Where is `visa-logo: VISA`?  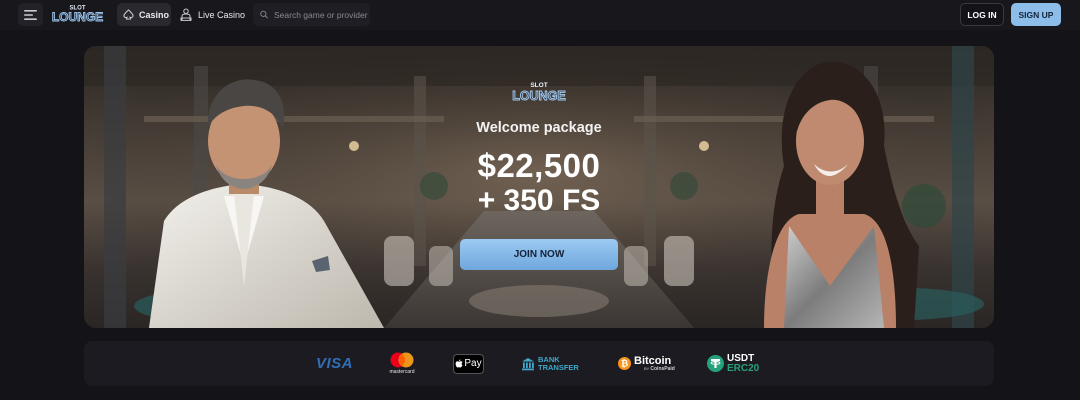
visa-logo: VISA is located at coordinates (334, 363).